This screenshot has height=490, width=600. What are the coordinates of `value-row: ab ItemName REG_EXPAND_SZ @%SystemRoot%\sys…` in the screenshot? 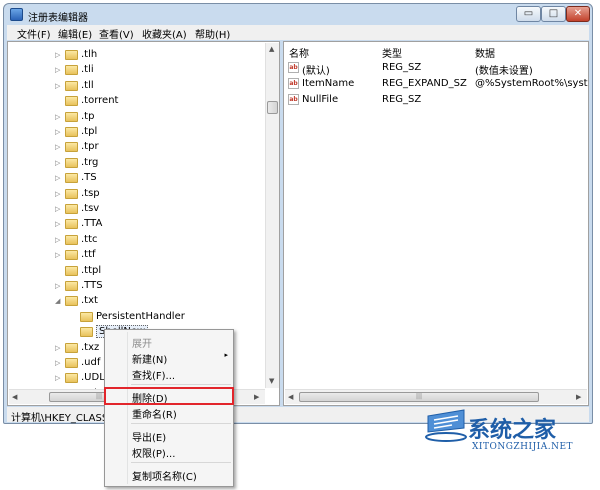 It's located at (438, 84).